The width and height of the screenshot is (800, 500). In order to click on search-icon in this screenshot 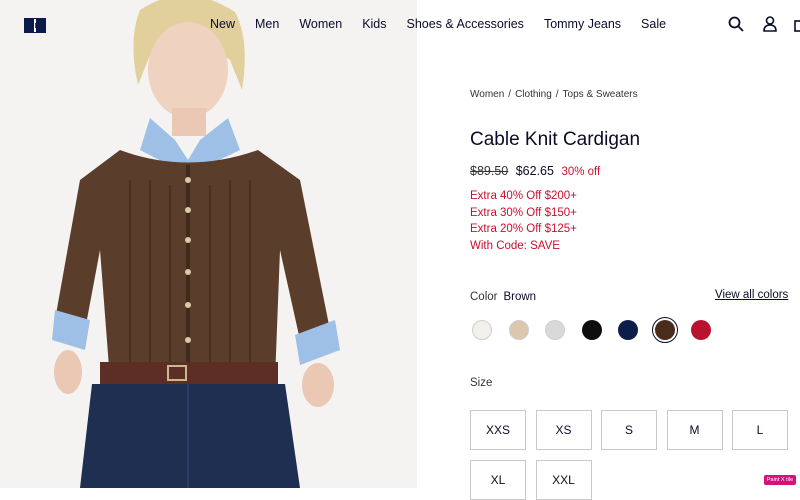, I will do `click(736, 24)`.